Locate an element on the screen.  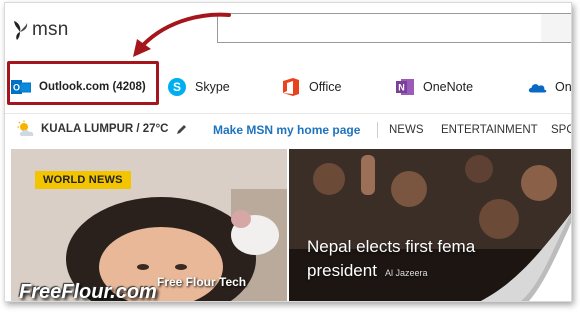
service-label: Office is located at coordinates (325, 87).